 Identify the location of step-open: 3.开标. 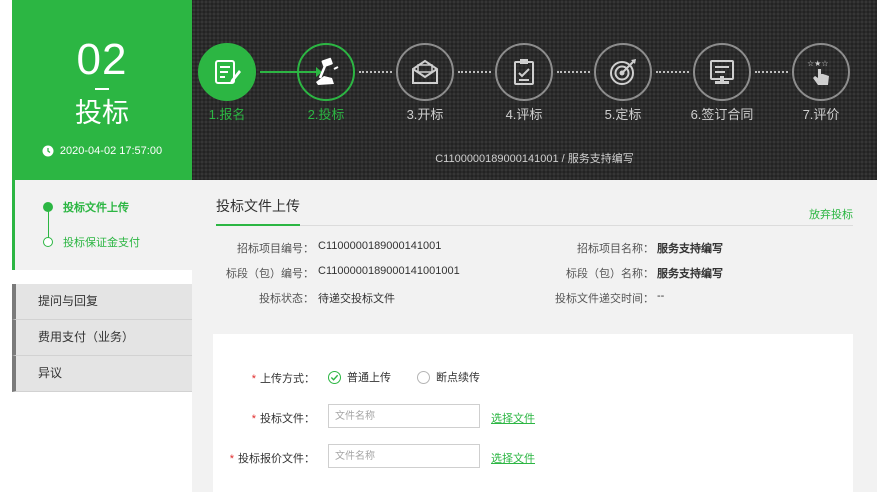
(425, 83).